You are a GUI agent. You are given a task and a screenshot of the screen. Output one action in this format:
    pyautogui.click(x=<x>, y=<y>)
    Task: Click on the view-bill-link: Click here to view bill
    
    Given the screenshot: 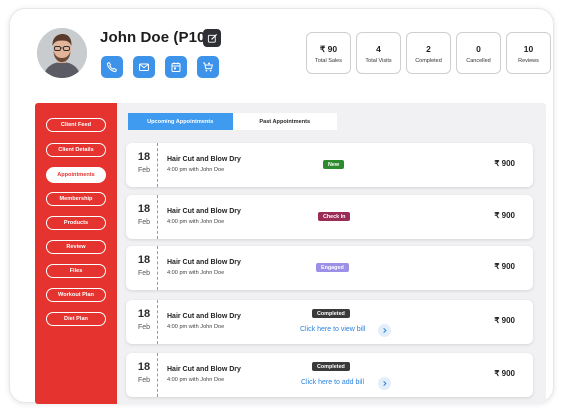 What is the action you would take?
    pyautogui.click(x=332, y=329)
    